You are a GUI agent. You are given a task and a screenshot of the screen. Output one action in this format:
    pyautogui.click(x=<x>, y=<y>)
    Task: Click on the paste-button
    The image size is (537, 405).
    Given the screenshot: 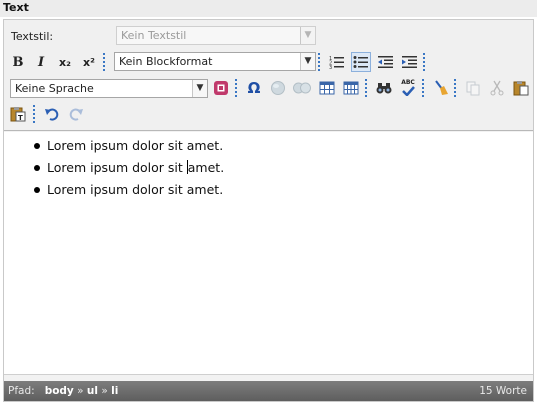 What is the action you would take?
    pyautogui.click(x=521, y=88)
    